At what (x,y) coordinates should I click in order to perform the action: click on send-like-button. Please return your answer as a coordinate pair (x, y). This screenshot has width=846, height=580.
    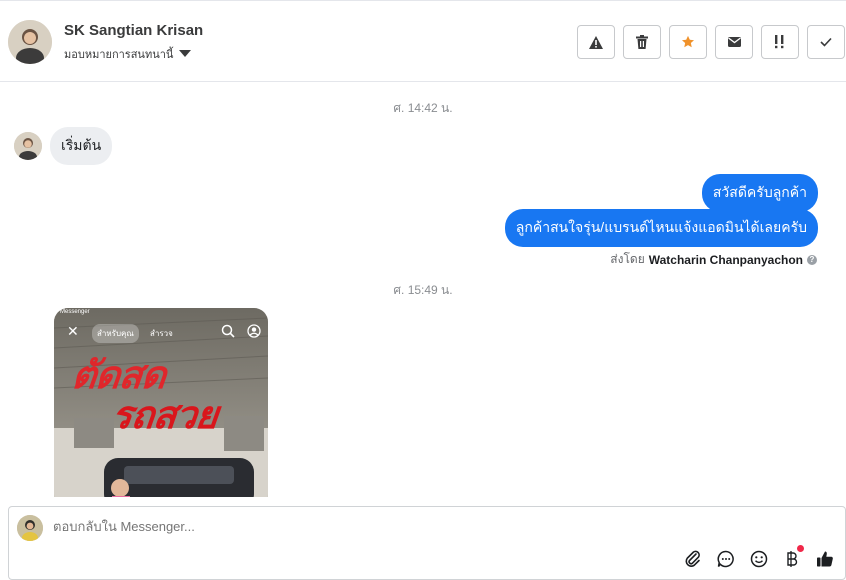
    Looking at the image, I should click on (824, 558).